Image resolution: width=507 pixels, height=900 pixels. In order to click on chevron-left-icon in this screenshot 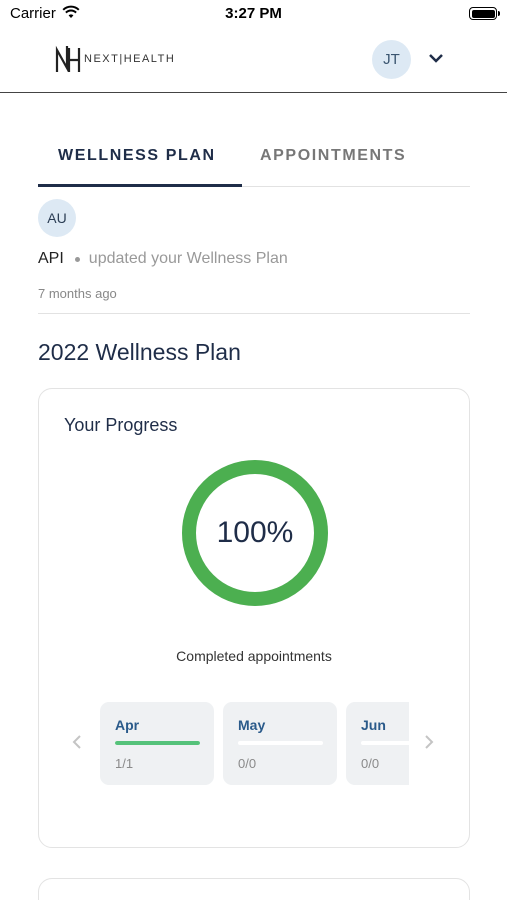, I will do `click(77, 742)`.